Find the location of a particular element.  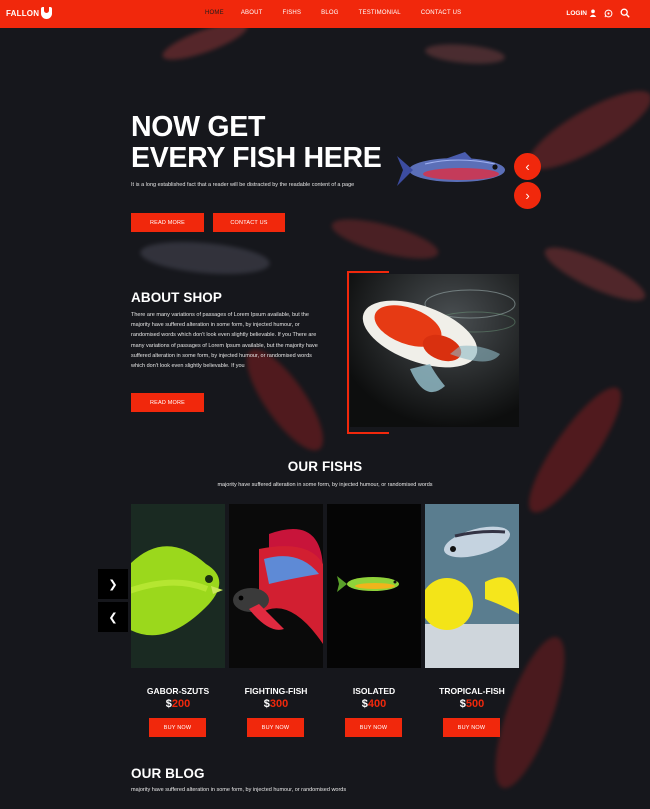

fishs-next-button: ❯ is located at coordinates (113, 584).